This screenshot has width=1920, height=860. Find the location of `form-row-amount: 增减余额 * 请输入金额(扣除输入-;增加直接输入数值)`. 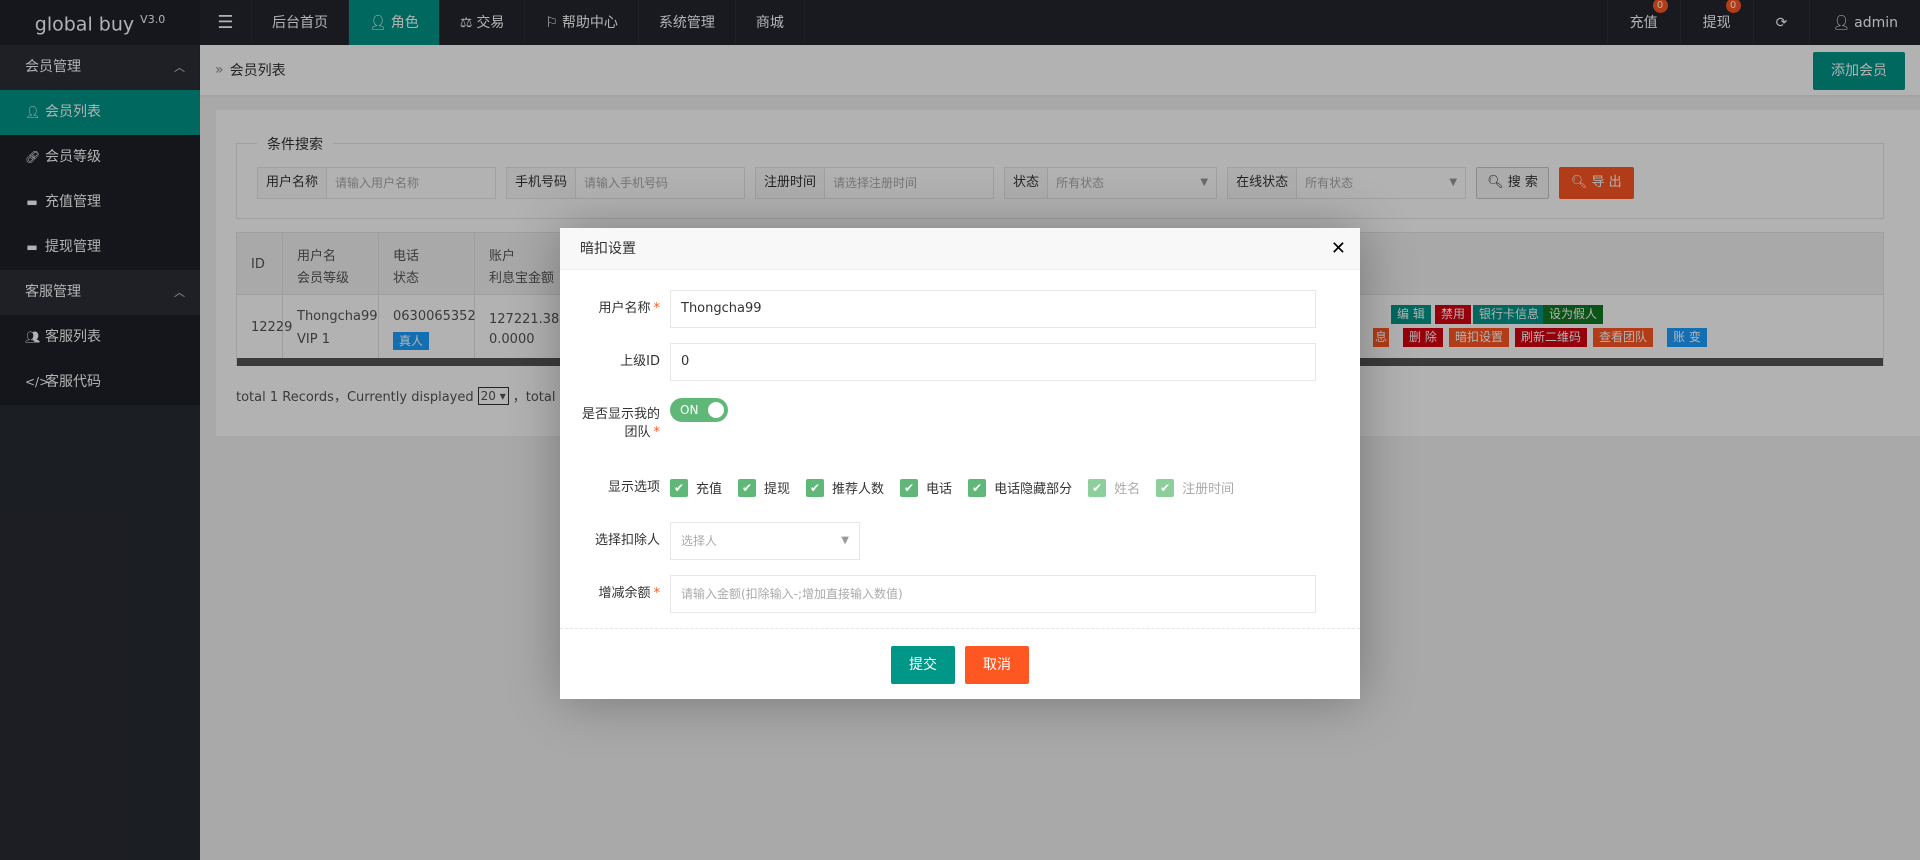

form-row-amount: 增减余额 * 请输入金额(扣除输入-;增加直接输入数值) is located at coordinates (938, 594).